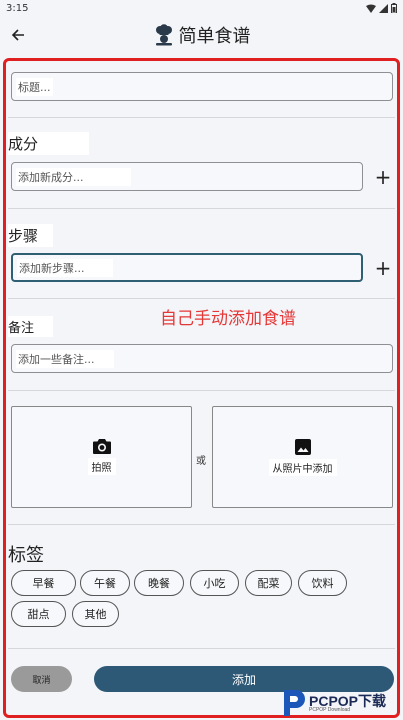  What do you see at coordinates (30, 326) in the screenshot?
I see `notes-label: 备注` at bounding box center [30, 326].